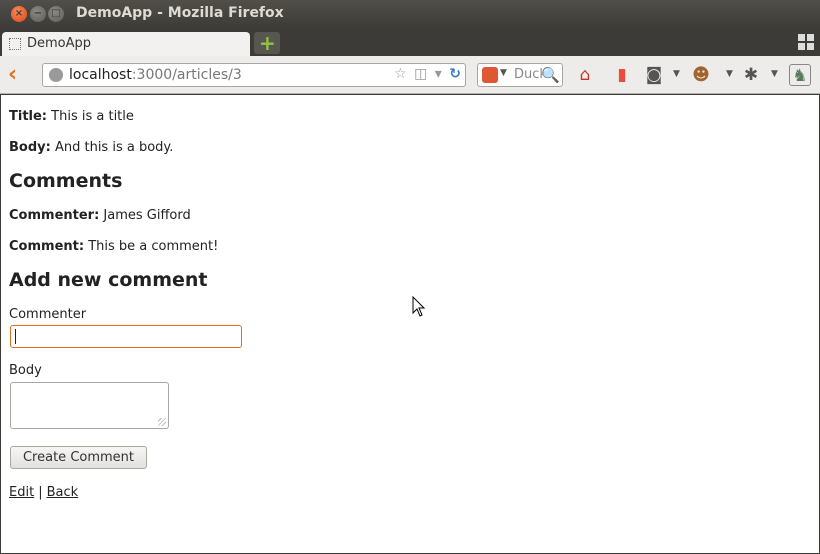  I want to click on comments-heading: Comments, so click(66, 181).